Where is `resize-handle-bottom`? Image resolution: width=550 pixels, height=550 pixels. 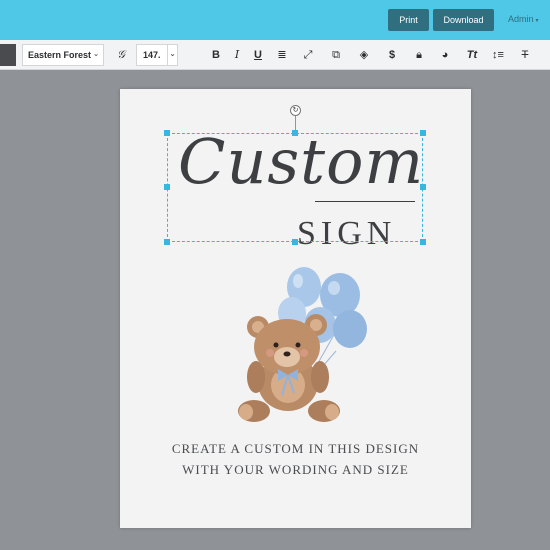 resize-handle-bottom is located at coordinates (295, 242).